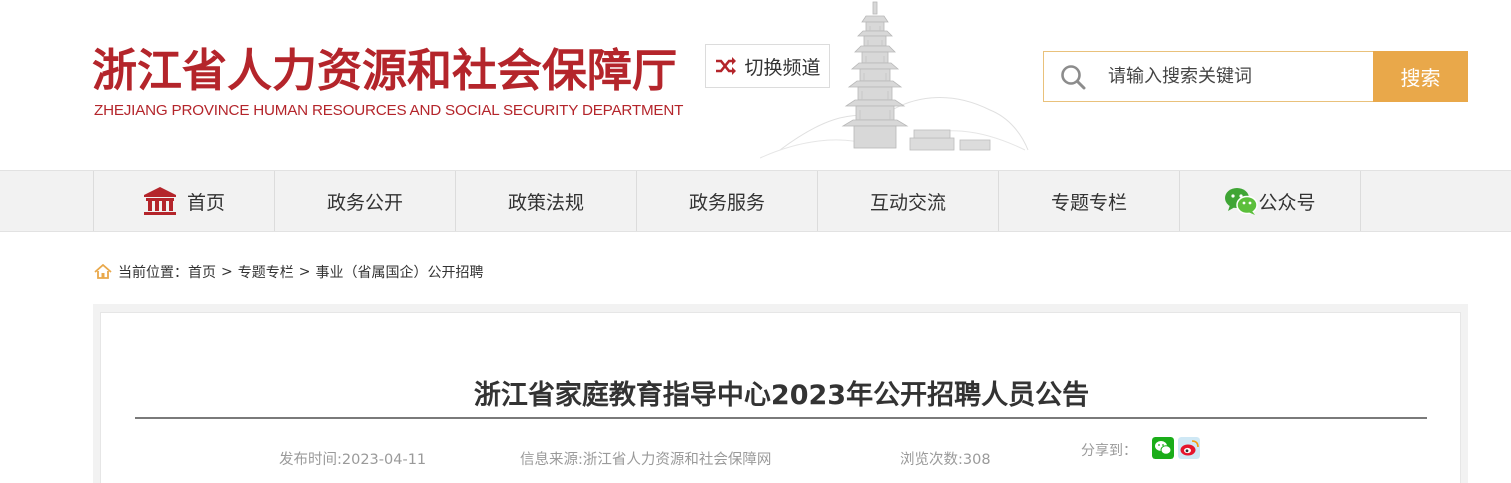 The width and height of the screenshot is (1511, 483). I want to click on weibo-share-icon, so click(1189, 448).